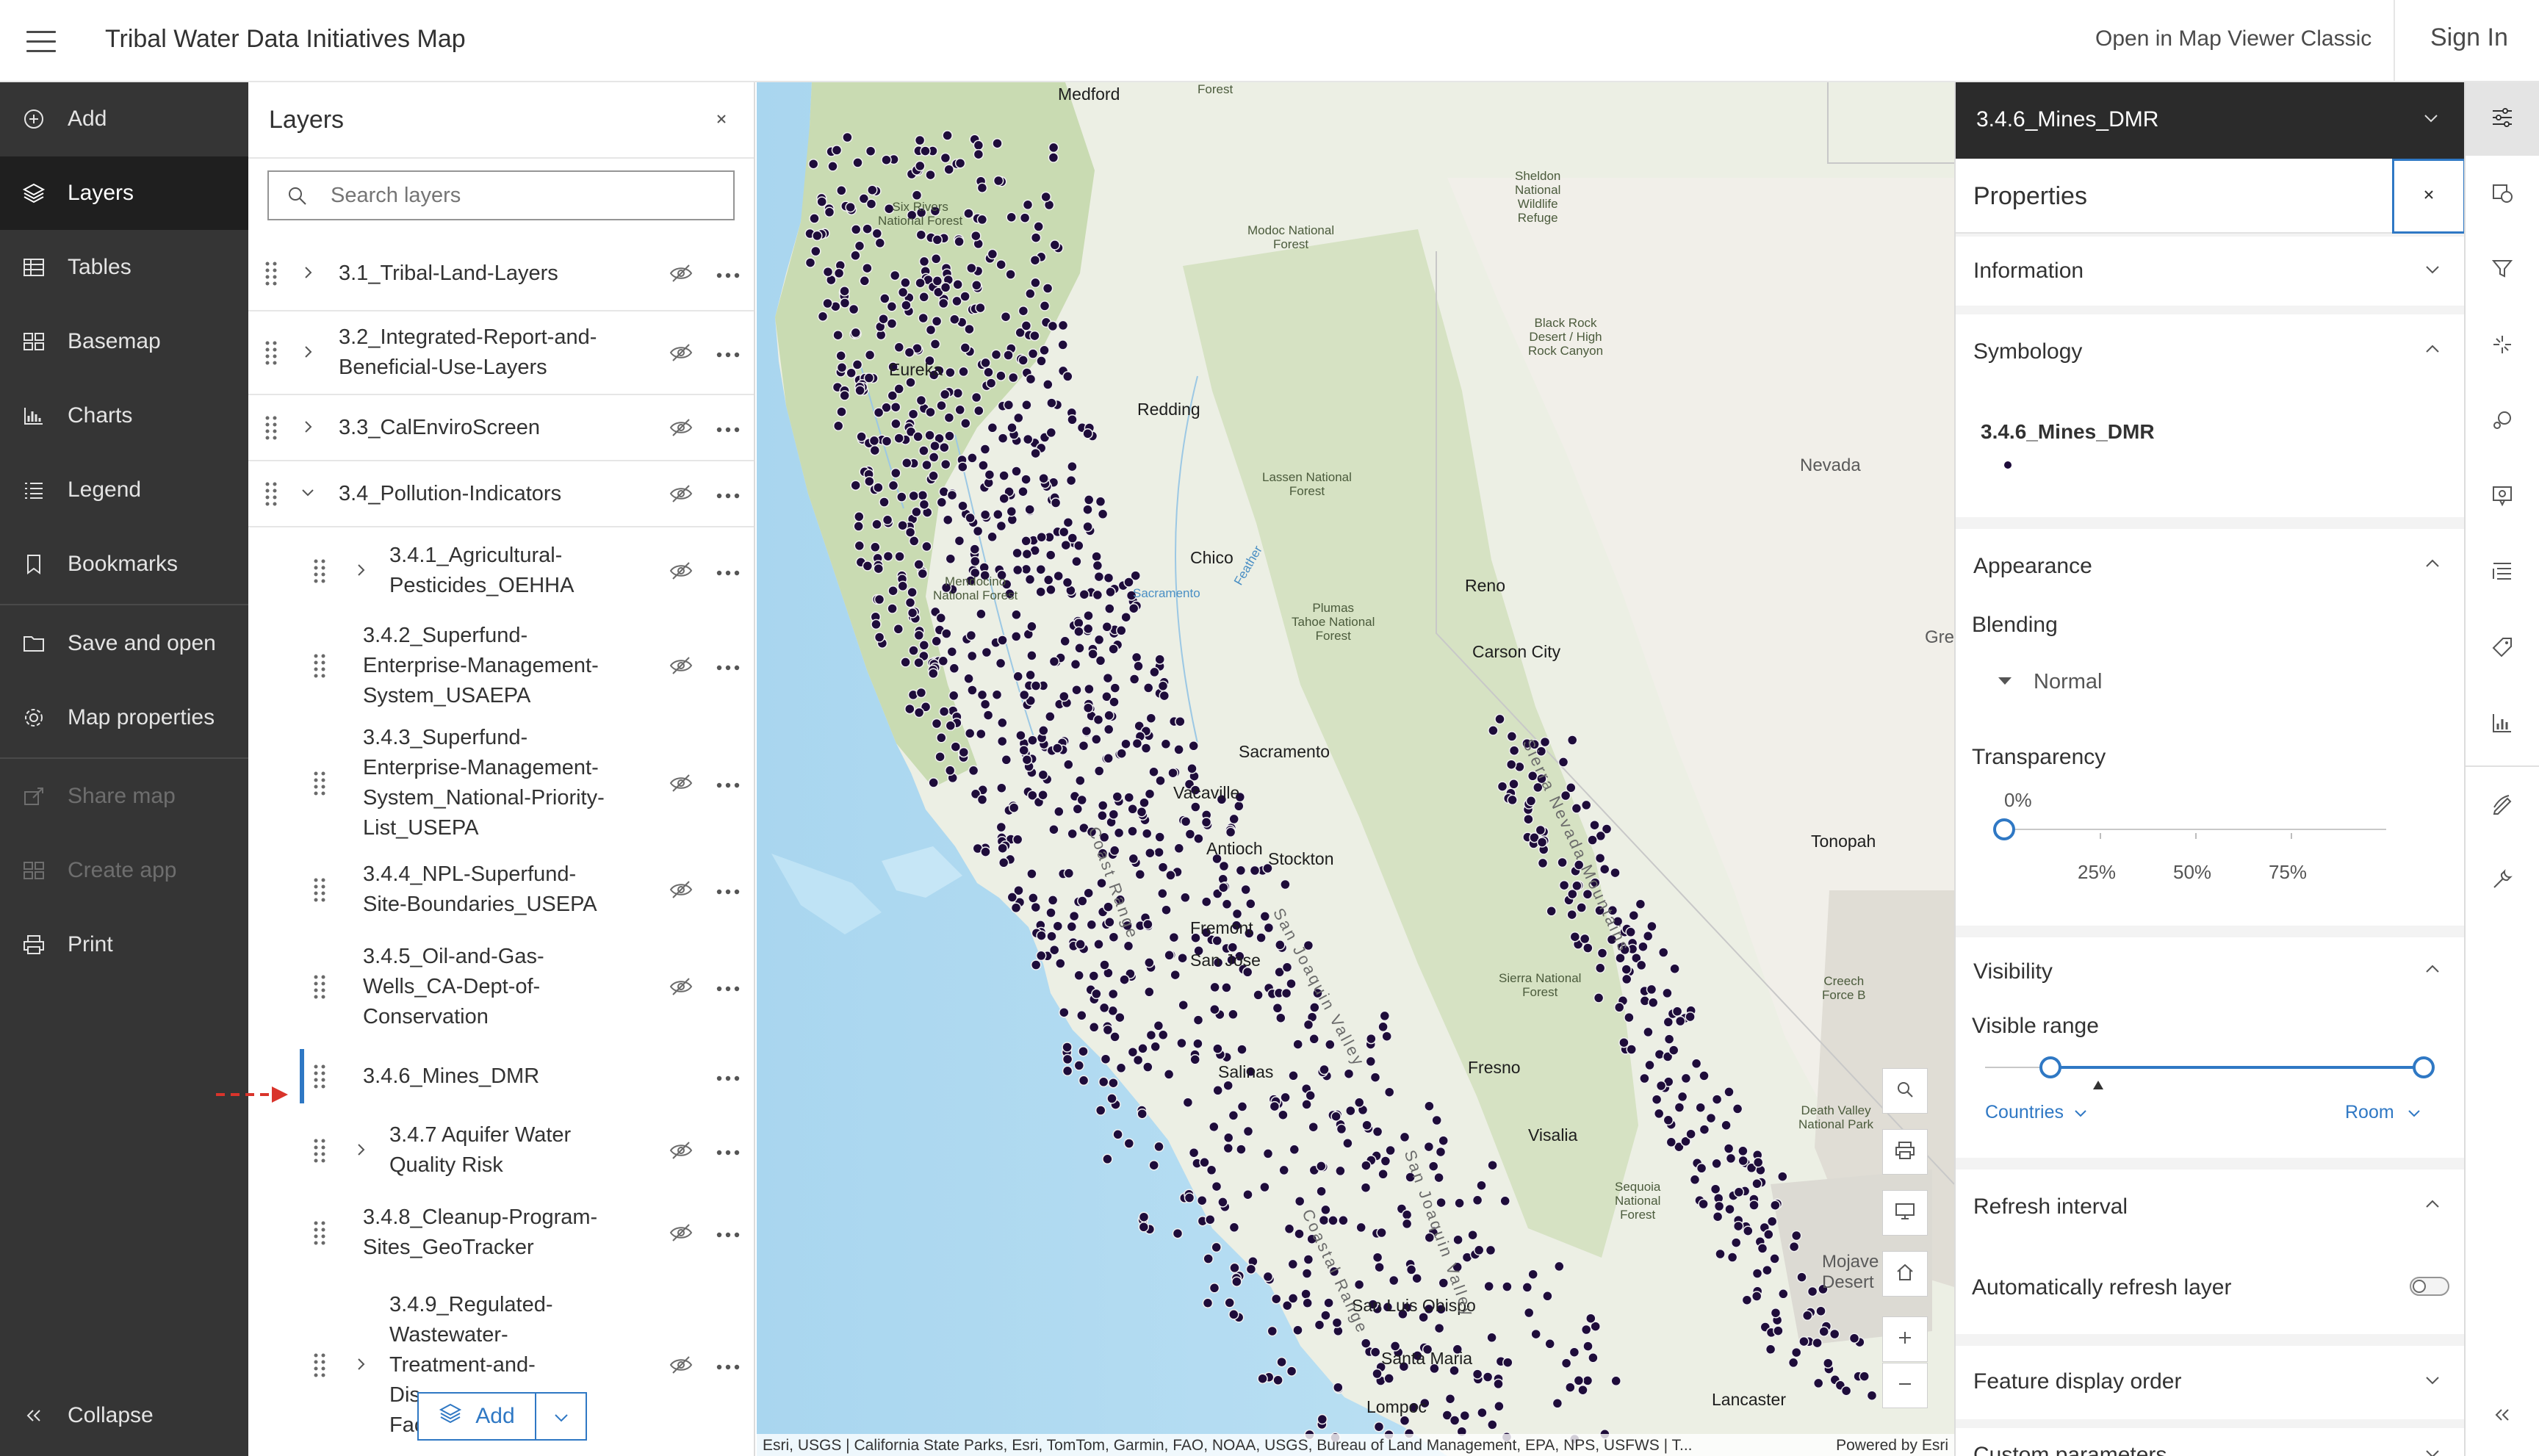 This screenshot has height=1456, width=2539. What do you see at coordinates (501, 494) in the screenshot?
I see `layer-row: 3.4_Pollution-Indicators` at bounding box center [501, 494].